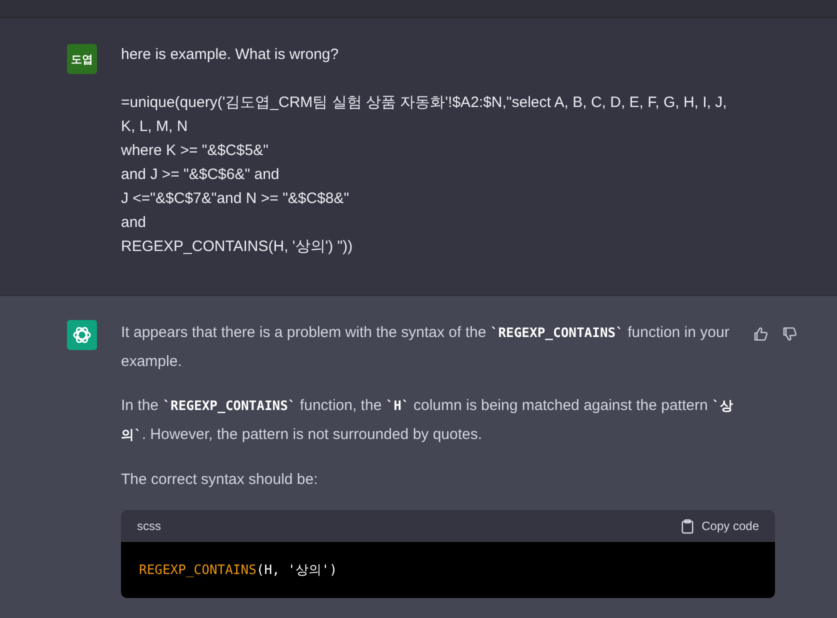  I want to click on message-text: K, L, M, N, so click(155, 127).